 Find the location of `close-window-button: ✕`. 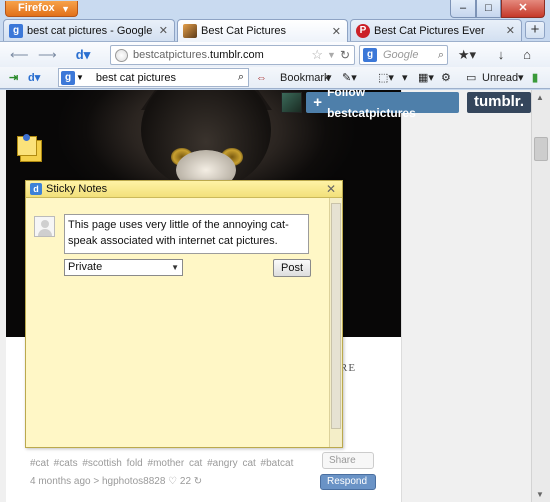

close-window-button: ✕ is located at coordinates (523, 9).